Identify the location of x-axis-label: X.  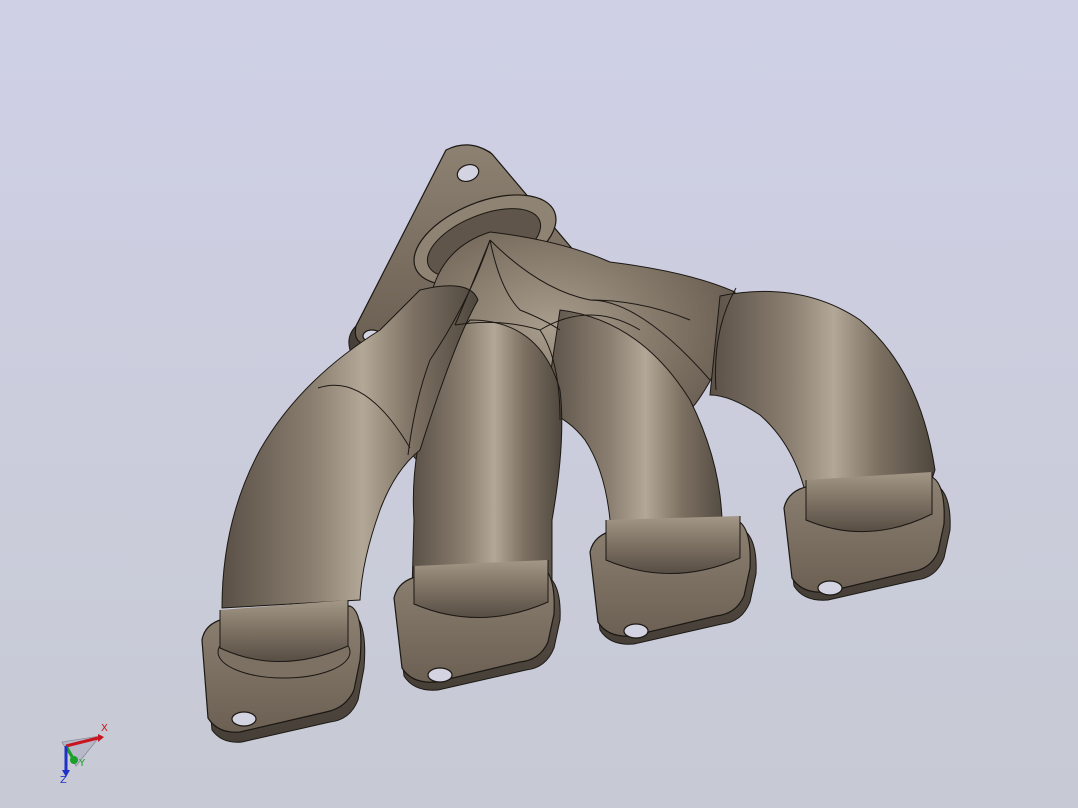
(104, 728).